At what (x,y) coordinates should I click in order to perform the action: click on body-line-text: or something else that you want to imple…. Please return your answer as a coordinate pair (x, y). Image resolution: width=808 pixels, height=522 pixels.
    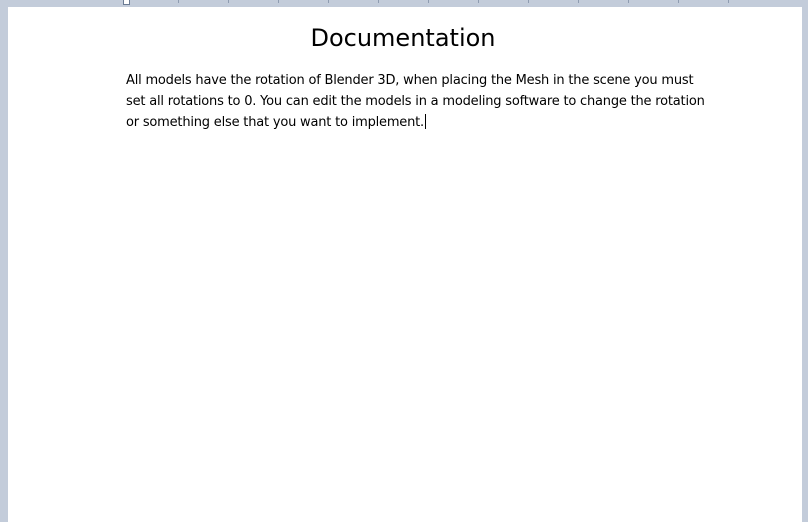
    Looking at the image, I should click on (275, 122).